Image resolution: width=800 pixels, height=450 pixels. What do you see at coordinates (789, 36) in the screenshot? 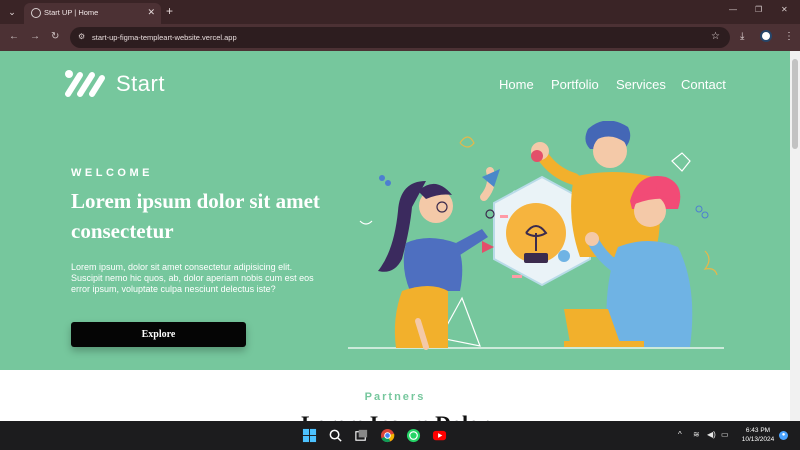
I see `menu-icon: ⋮` at bounding box center [789, 36].